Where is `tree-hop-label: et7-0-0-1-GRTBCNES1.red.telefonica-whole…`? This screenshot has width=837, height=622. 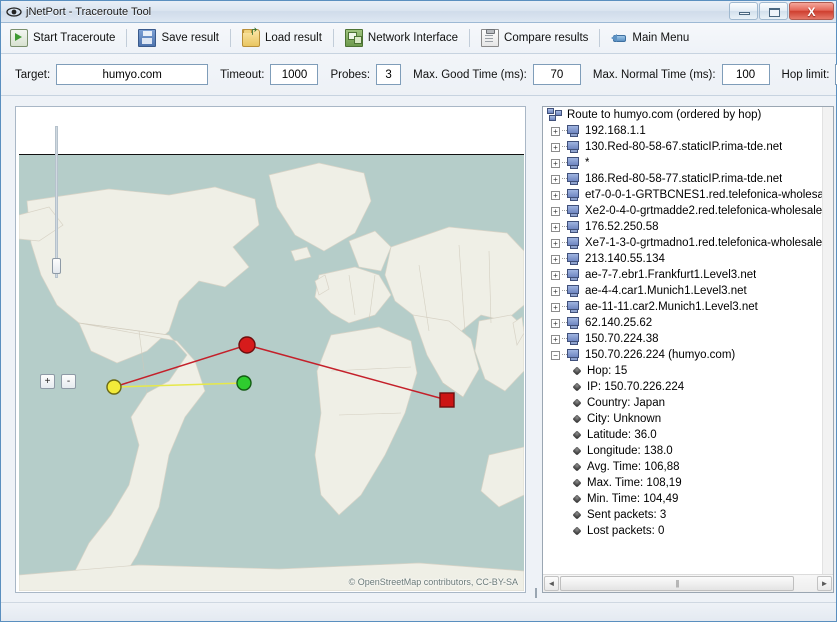 tree-hop-label: et7-0-0-1-GRTBCNES1.red.telefonica-whole… is located at coordinates (704, 195).